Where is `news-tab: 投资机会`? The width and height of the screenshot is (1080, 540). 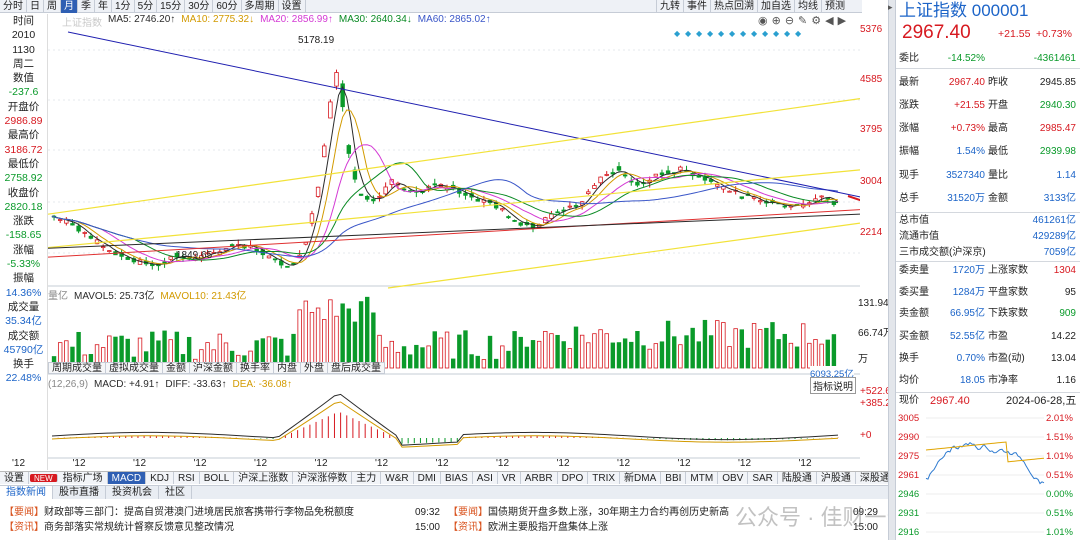 news-tab: 投资机会 is located at coordinates (132, 492).